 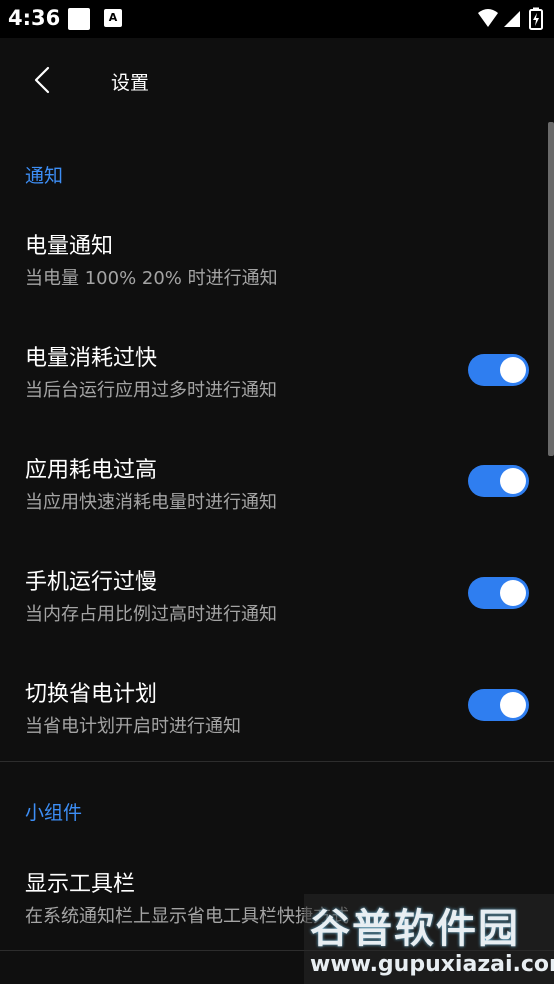 What do you see at coordinates (277, 80) in the screenshot?
I see `app-bar: 设置` at bounding box center [277, 80].